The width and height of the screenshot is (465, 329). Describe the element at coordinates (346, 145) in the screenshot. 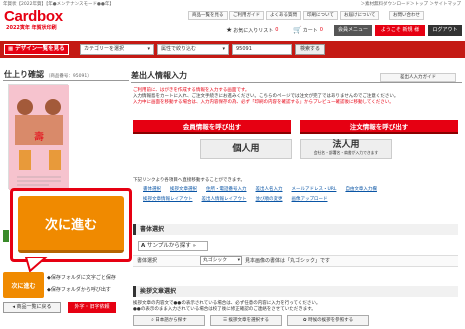

I see `corporate-tab-label: 法人用` at that location.